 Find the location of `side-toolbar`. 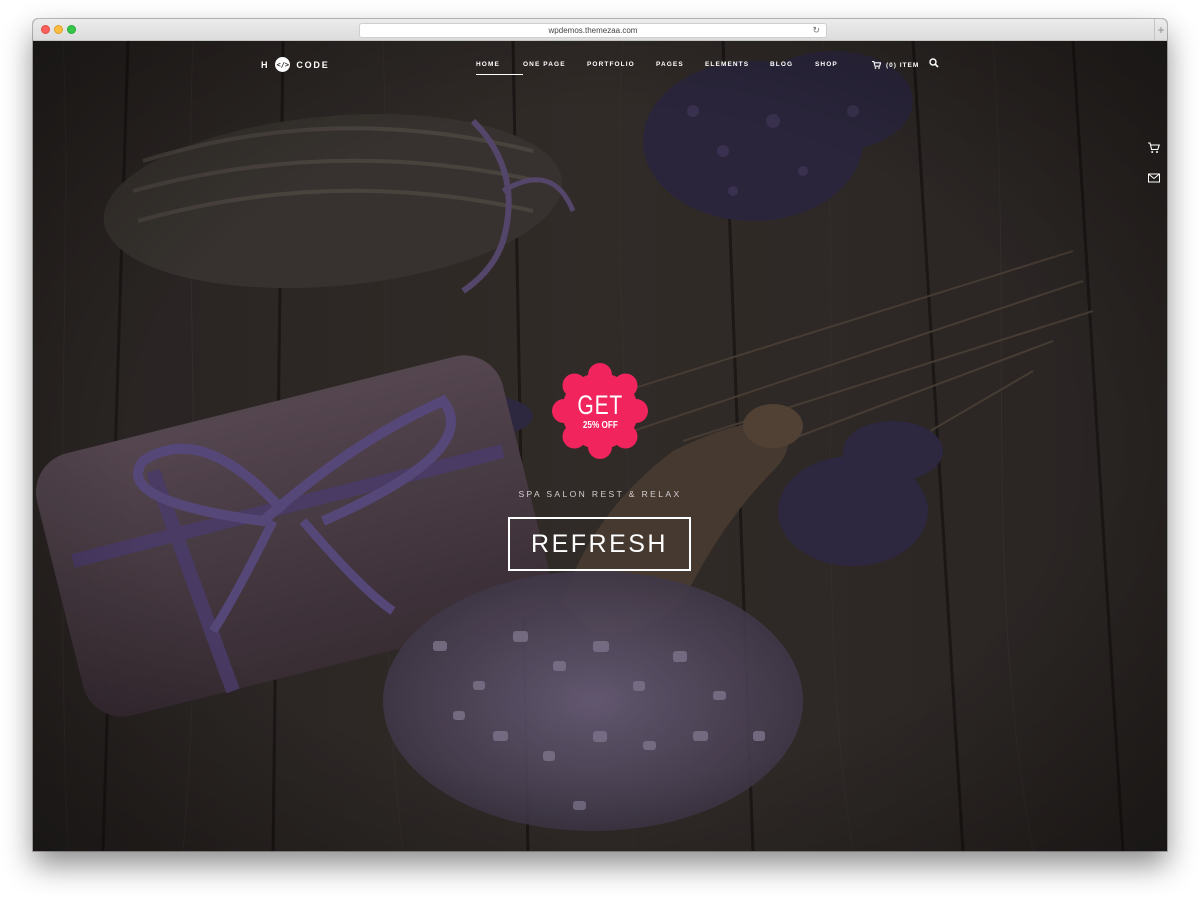

side-toolbar is located at coordinates (1154, 171).